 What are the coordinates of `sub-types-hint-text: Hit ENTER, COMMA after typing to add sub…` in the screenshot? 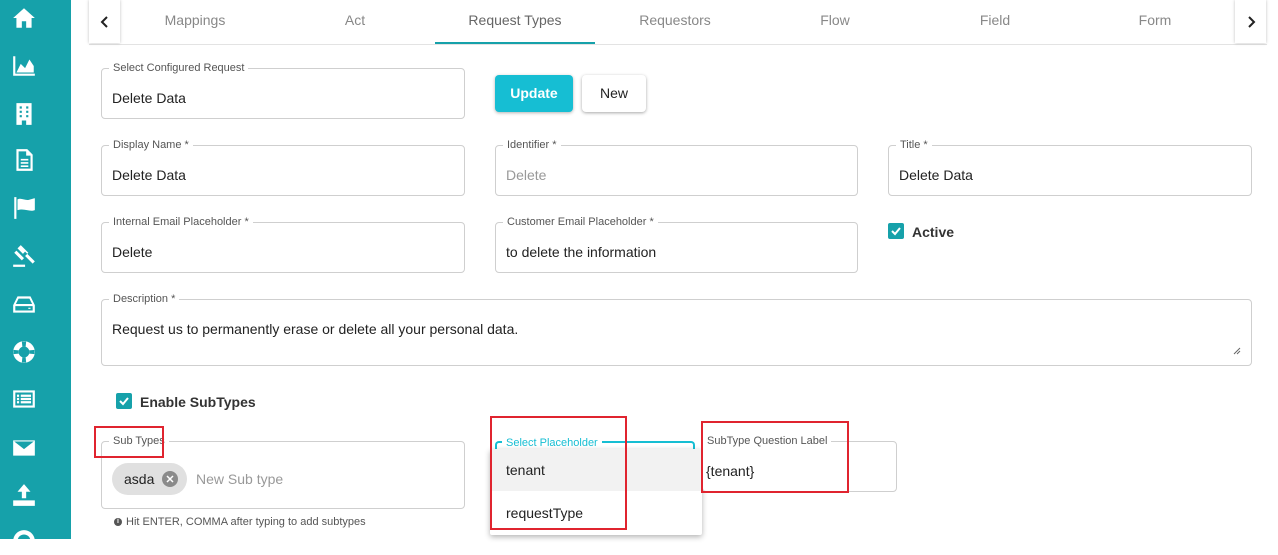 It's located at (246, 522).